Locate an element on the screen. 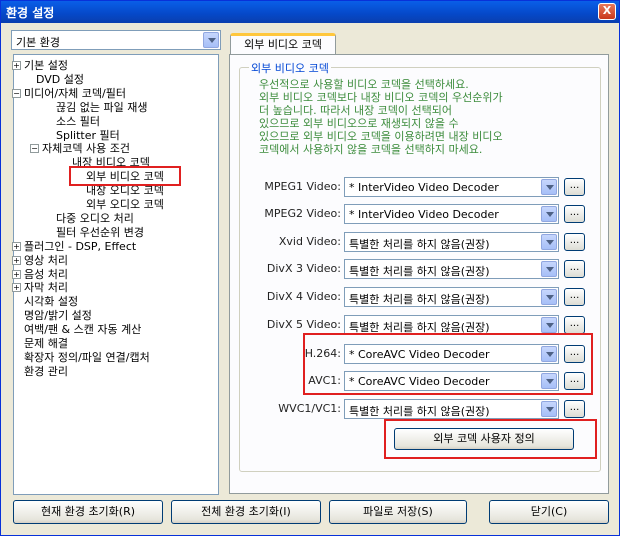 This screenshot has width=620, height=536. tree-item: 시각화 설정 is located at coordinates (51, 301).